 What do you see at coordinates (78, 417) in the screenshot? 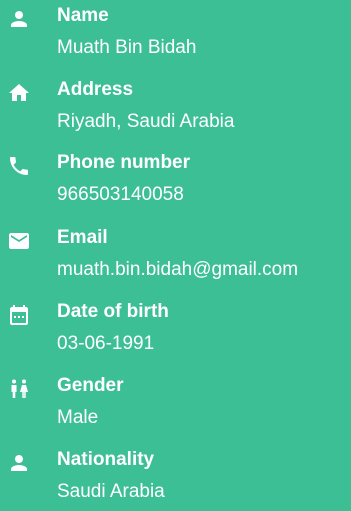
I see `field-value: Male` at bounding box center [78, 417].